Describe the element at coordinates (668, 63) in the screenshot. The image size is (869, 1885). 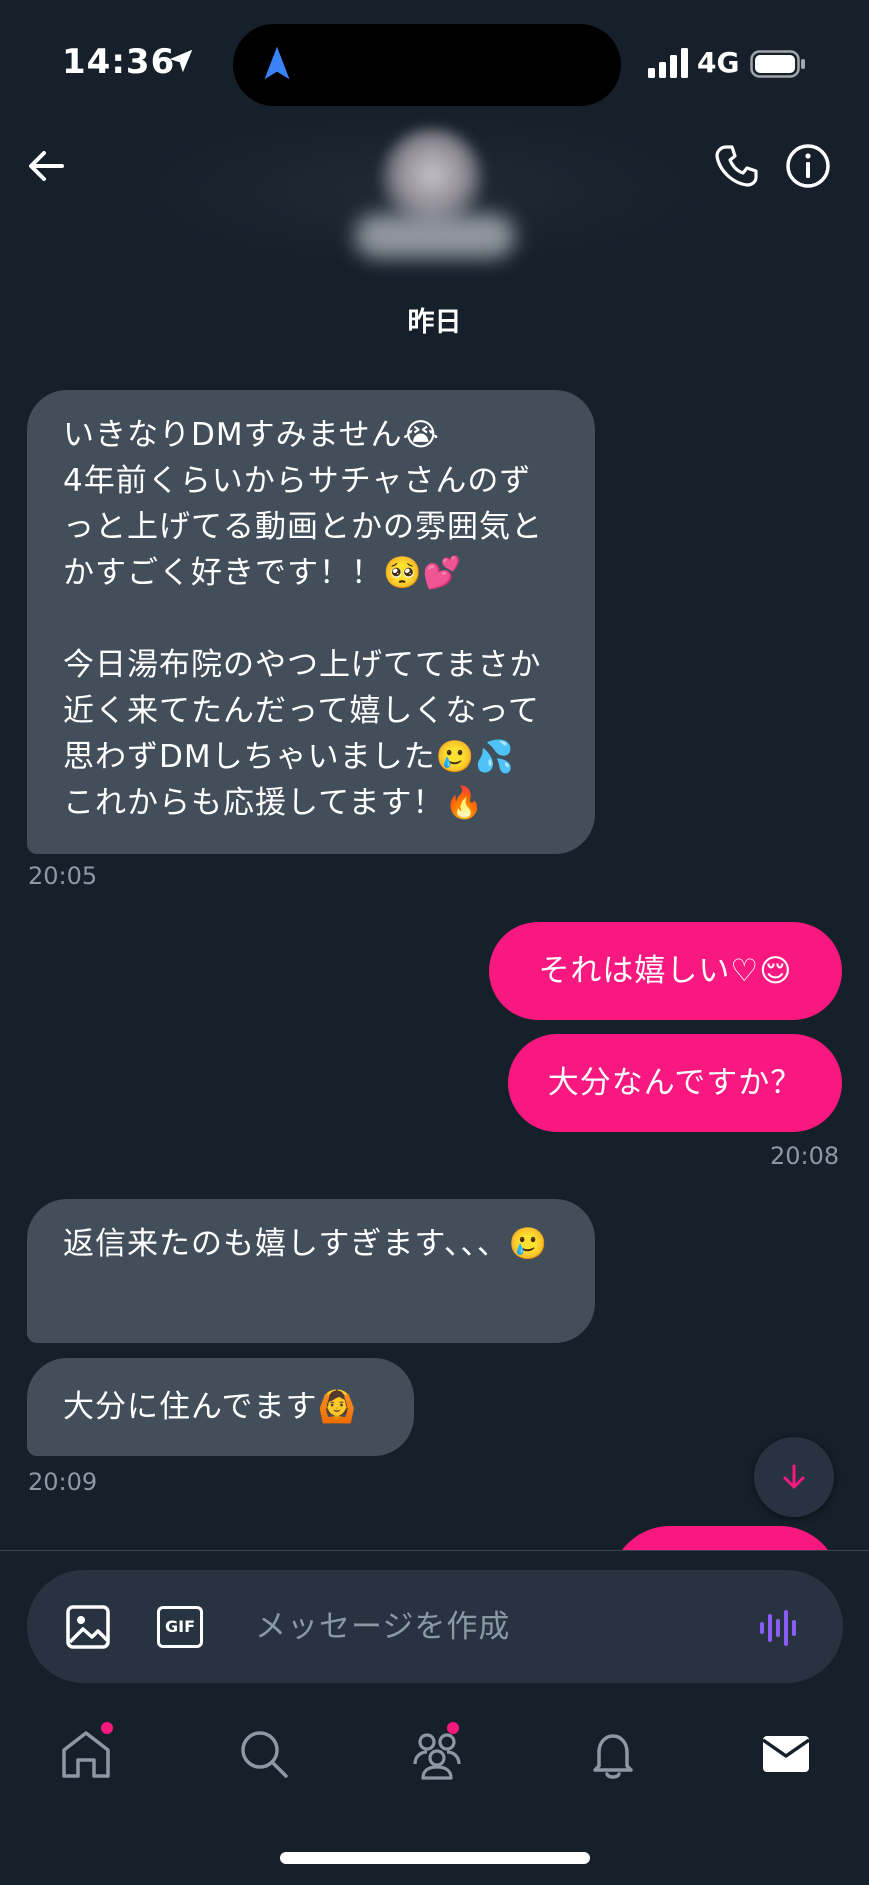
I see `signal-icon` at that location.